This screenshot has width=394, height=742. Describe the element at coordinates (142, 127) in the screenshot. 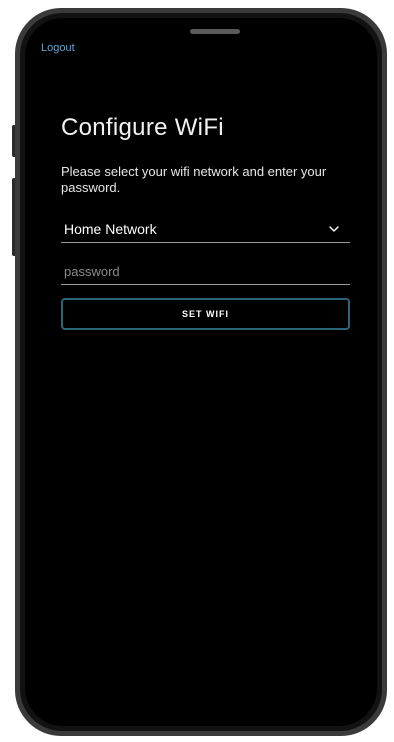

I see `page-title: Configure WiFi` at that location.